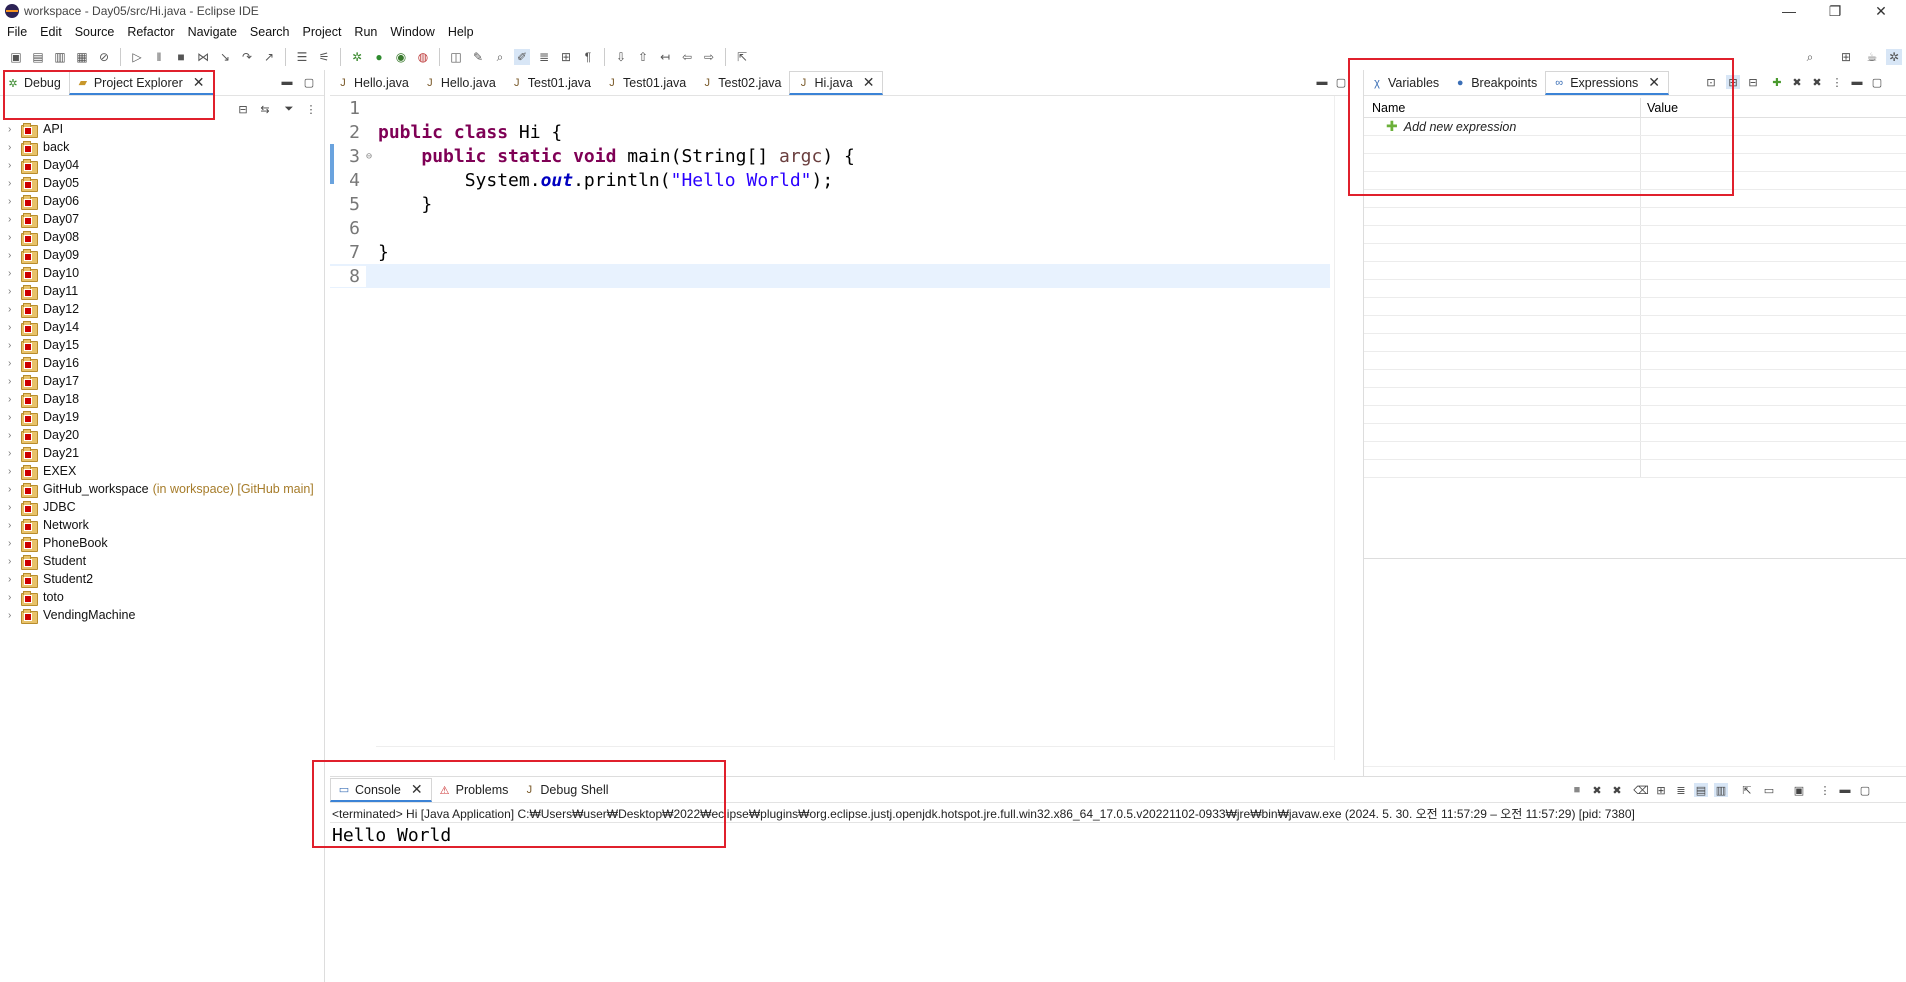 The width and height of the screenshot is (1906, 982). I want to click on project-tree-item: › Day14, so click(162, 327).